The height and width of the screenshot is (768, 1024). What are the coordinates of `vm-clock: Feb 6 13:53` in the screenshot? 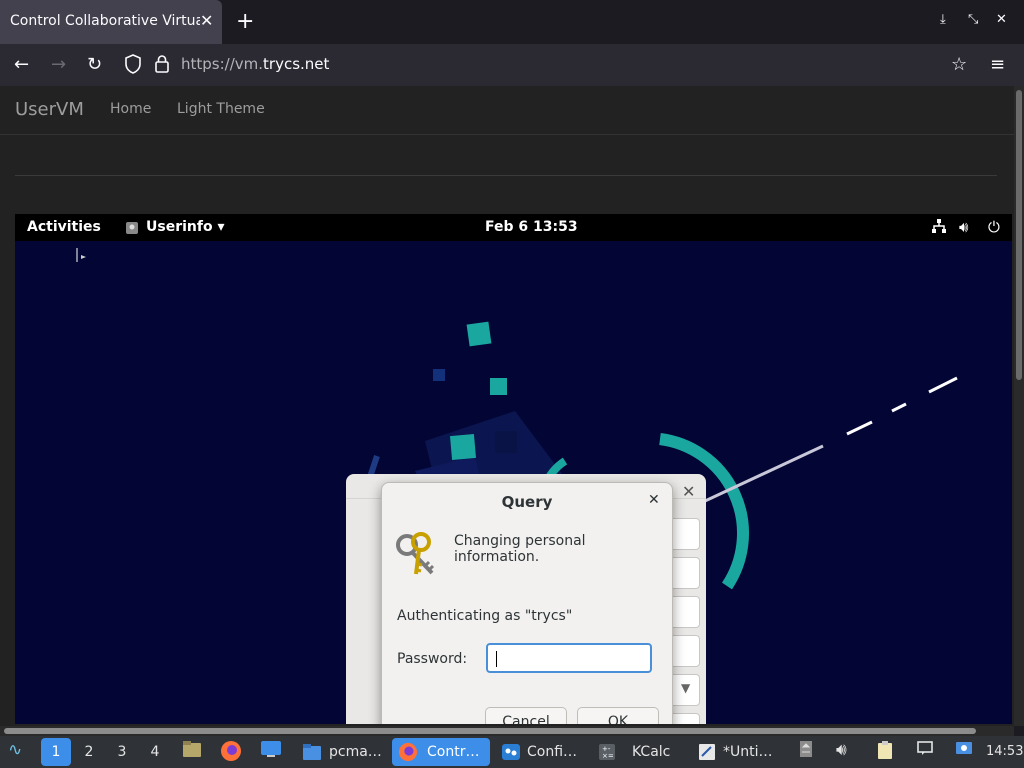 It's located at (531, 227).